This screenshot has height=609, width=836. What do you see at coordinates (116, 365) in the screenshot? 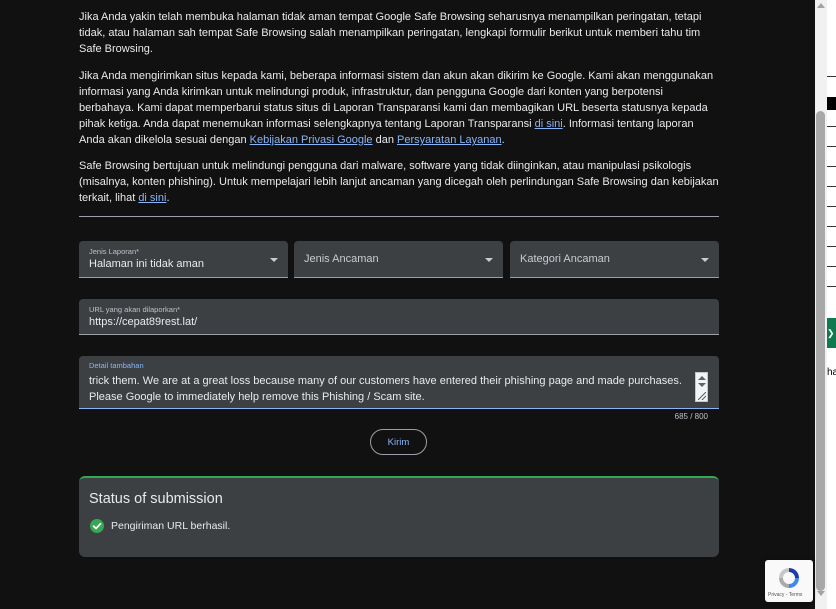
I see `details-label: Detail tambahan` at bounding box center [116, 365].